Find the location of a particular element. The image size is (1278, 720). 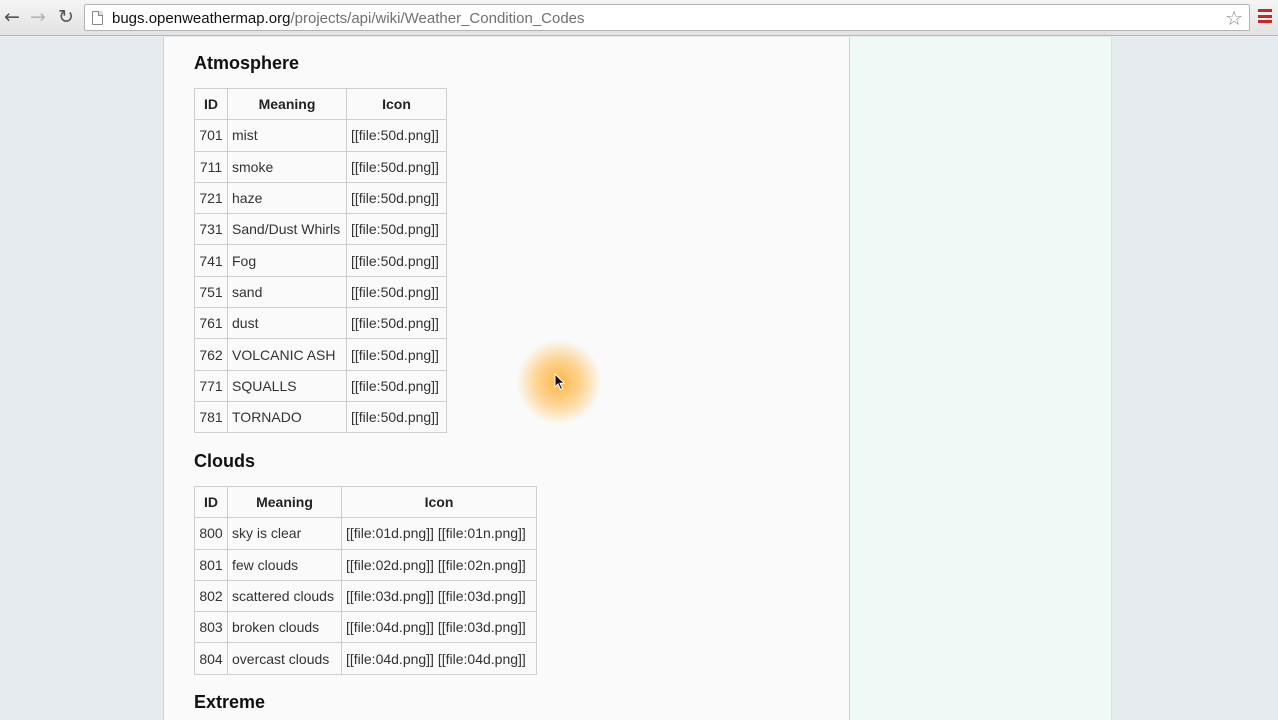

table-row: 751 sand [[file:50d.png]] is located at coordinates (320, 292).